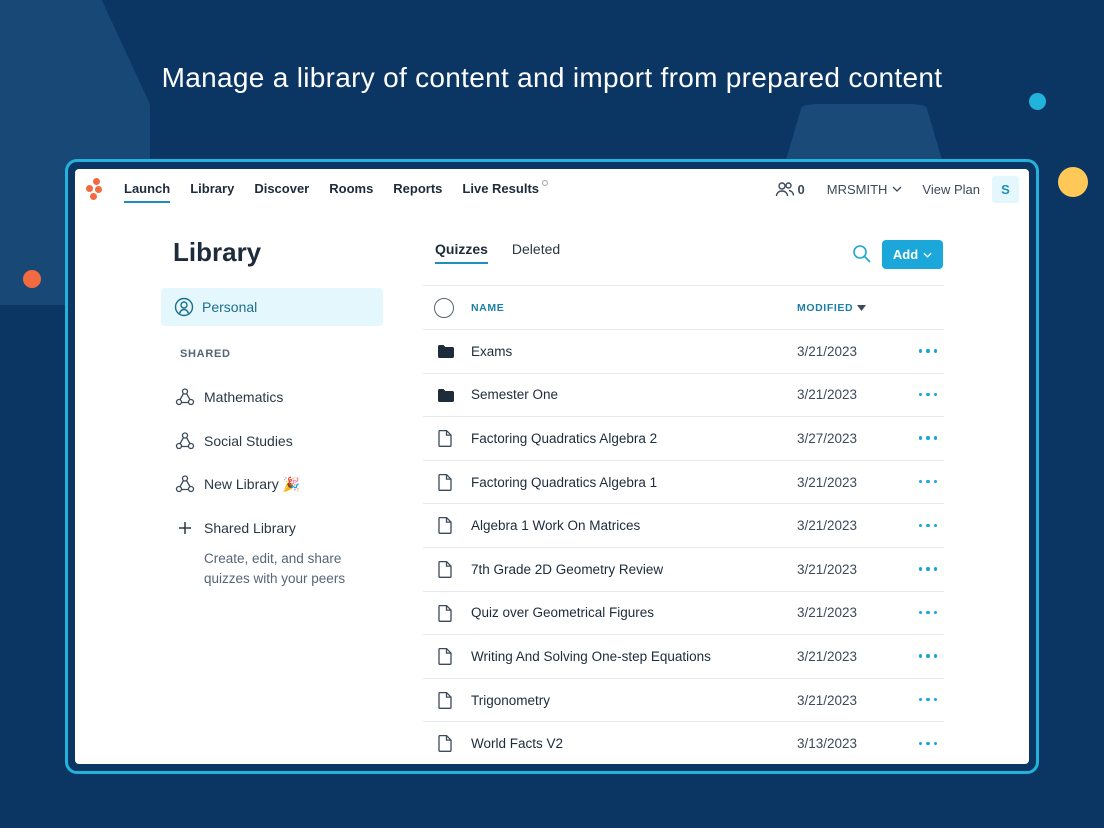  I want to click on add-shared-library-button: Shared Library, so click(235, 528).